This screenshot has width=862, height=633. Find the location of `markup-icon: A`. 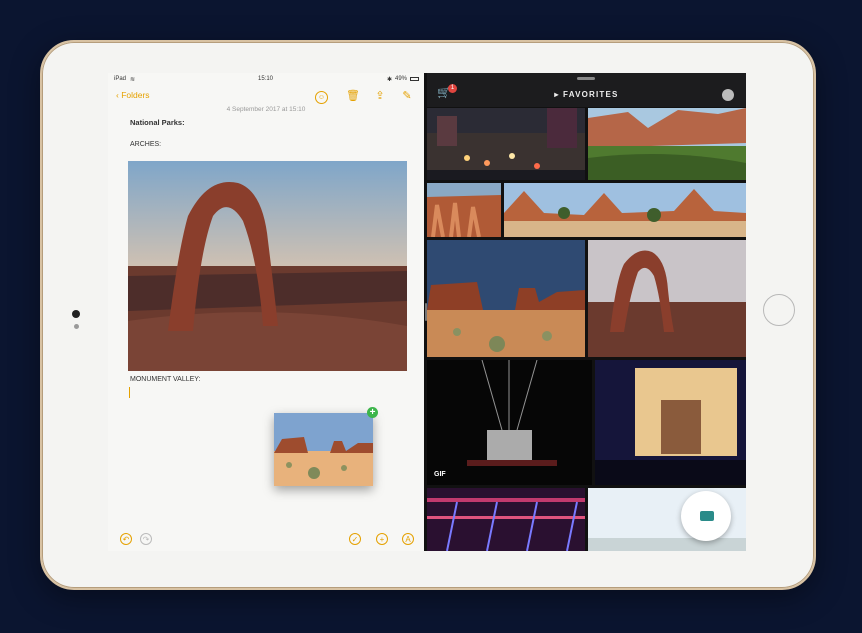

markup-icon: A is located at coordinates (408, 539).